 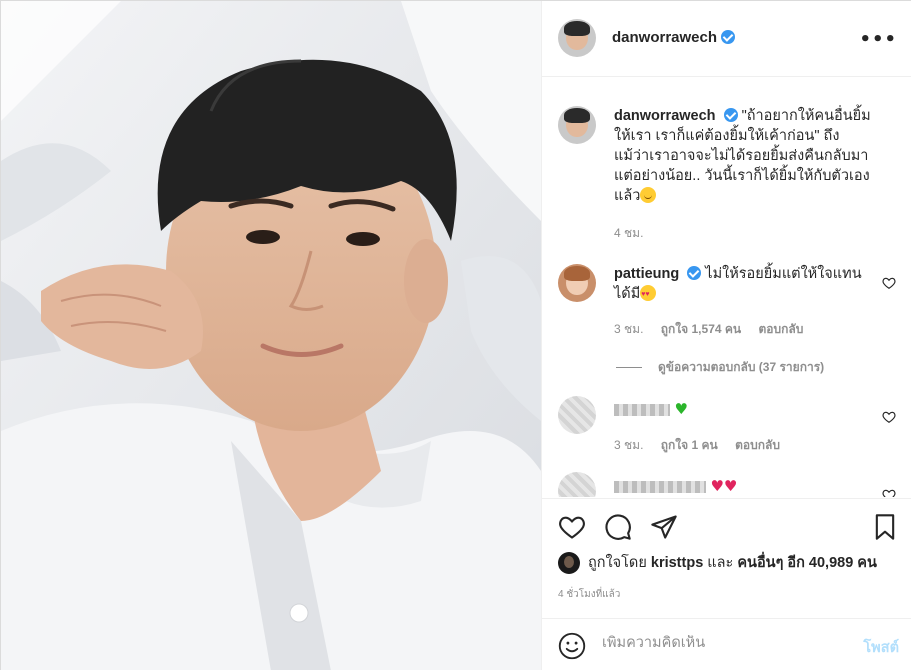 What do you see at coordinates (885, 527) in the screenshot?
I see `save-bookmark-icon` at bounding box center [885, 527].